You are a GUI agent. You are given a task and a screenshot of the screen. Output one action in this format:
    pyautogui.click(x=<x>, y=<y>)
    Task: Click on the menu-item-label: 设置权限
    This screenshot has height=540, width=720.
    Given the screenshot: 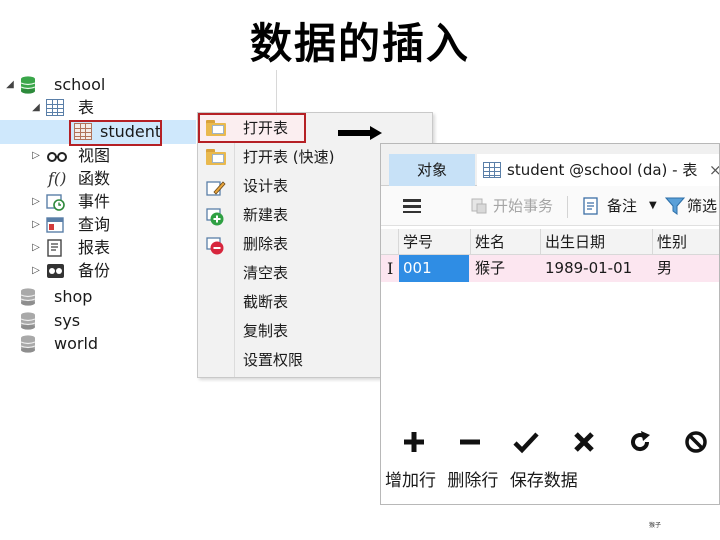 What is the action you would take?
    pyautogui.click(x=273, y=360)
    